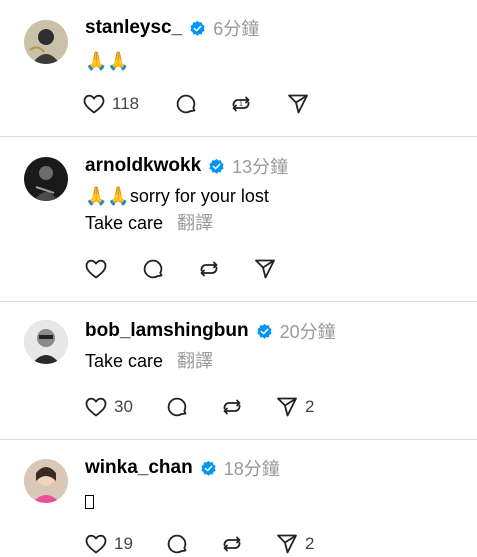  I want to click on like-button: 118, so click(110, 104).